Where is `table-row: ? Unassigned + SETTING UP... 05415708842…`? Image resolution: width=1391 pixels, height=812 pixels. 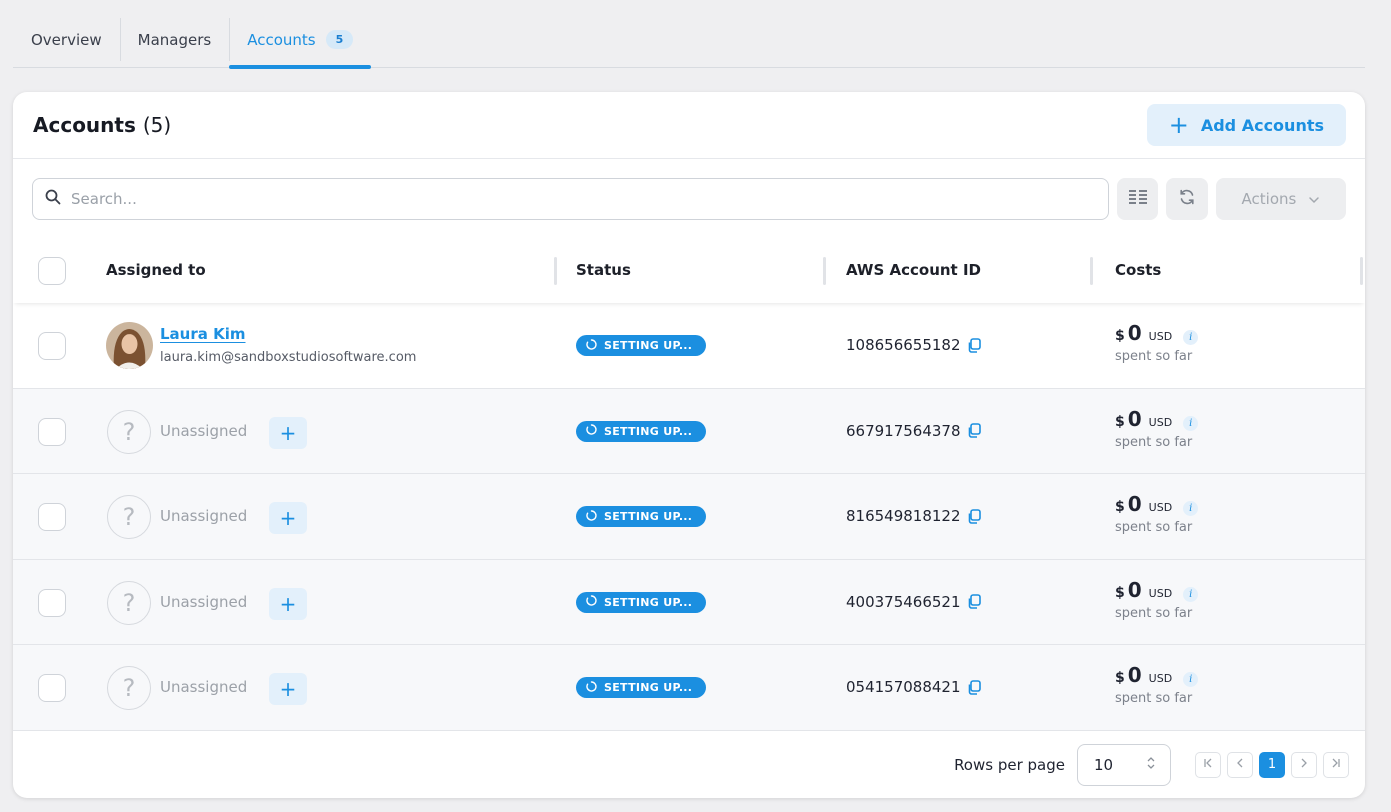
table-row: ? Unassigned + SETTING UP... 05415708842… is located at coordinates (689, 688).